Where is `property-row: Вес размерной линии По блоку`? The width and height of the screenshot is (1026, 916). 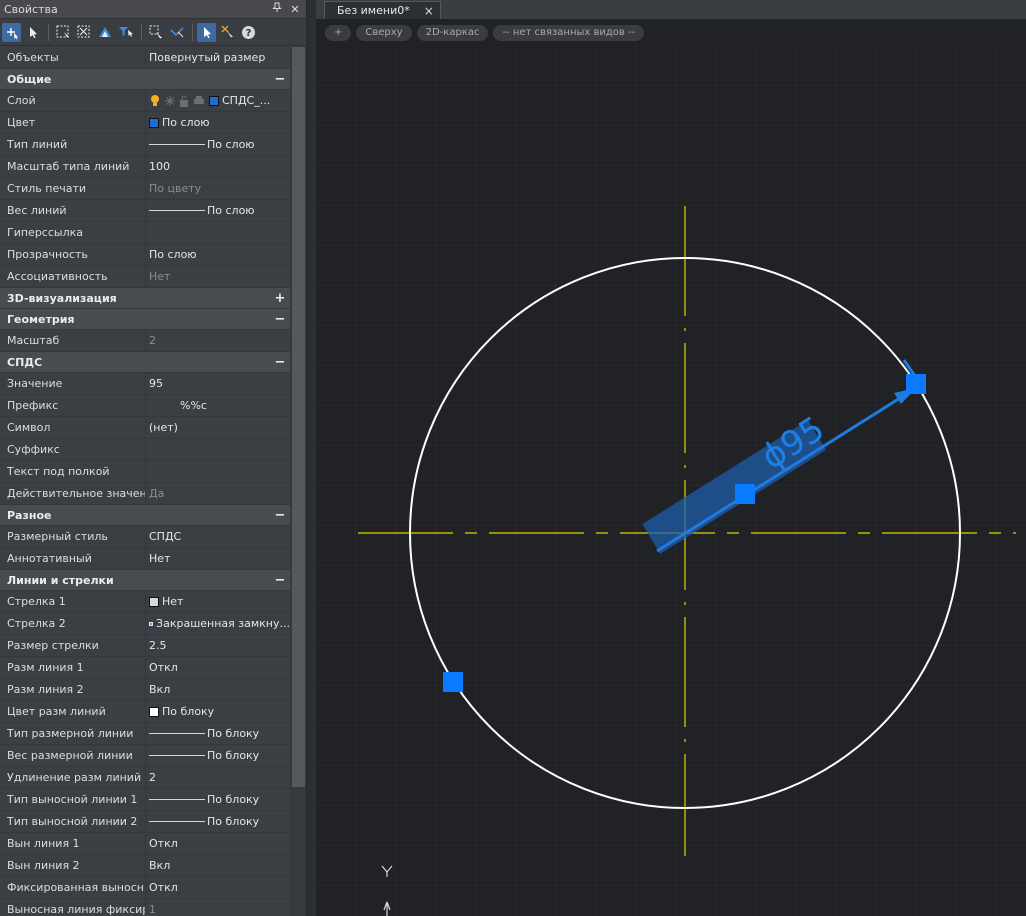 property-row: Вес размерной линии По блоку is located at coordinates (145, 756).